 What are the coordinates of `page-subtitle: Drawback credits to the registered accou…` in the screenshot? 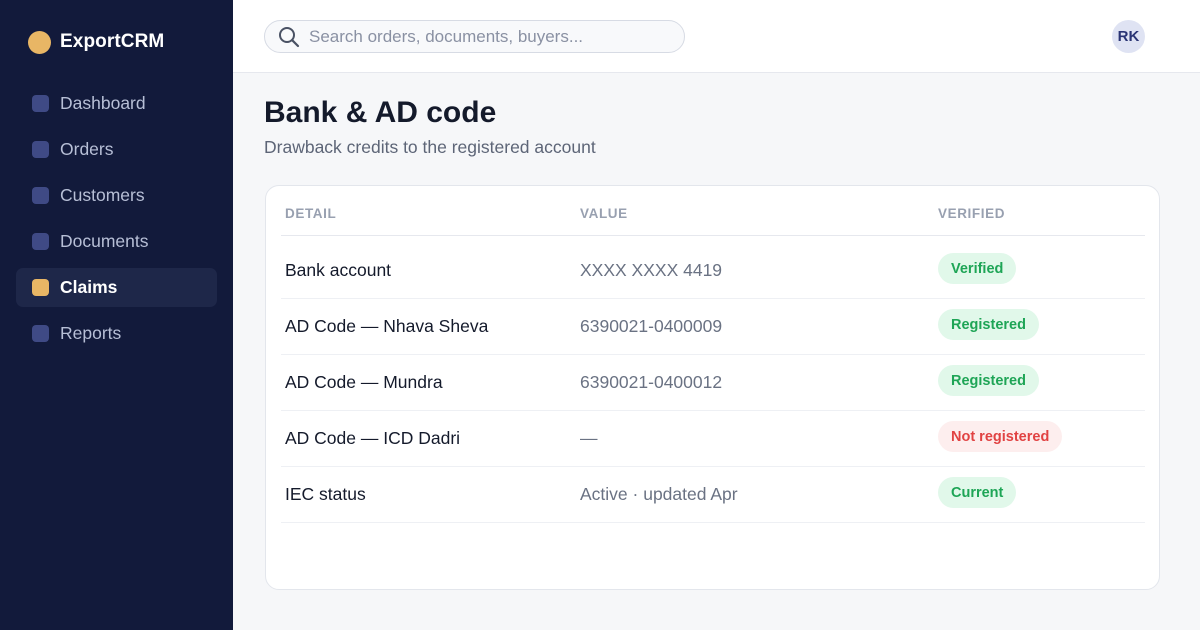 It's located at (430, 147).